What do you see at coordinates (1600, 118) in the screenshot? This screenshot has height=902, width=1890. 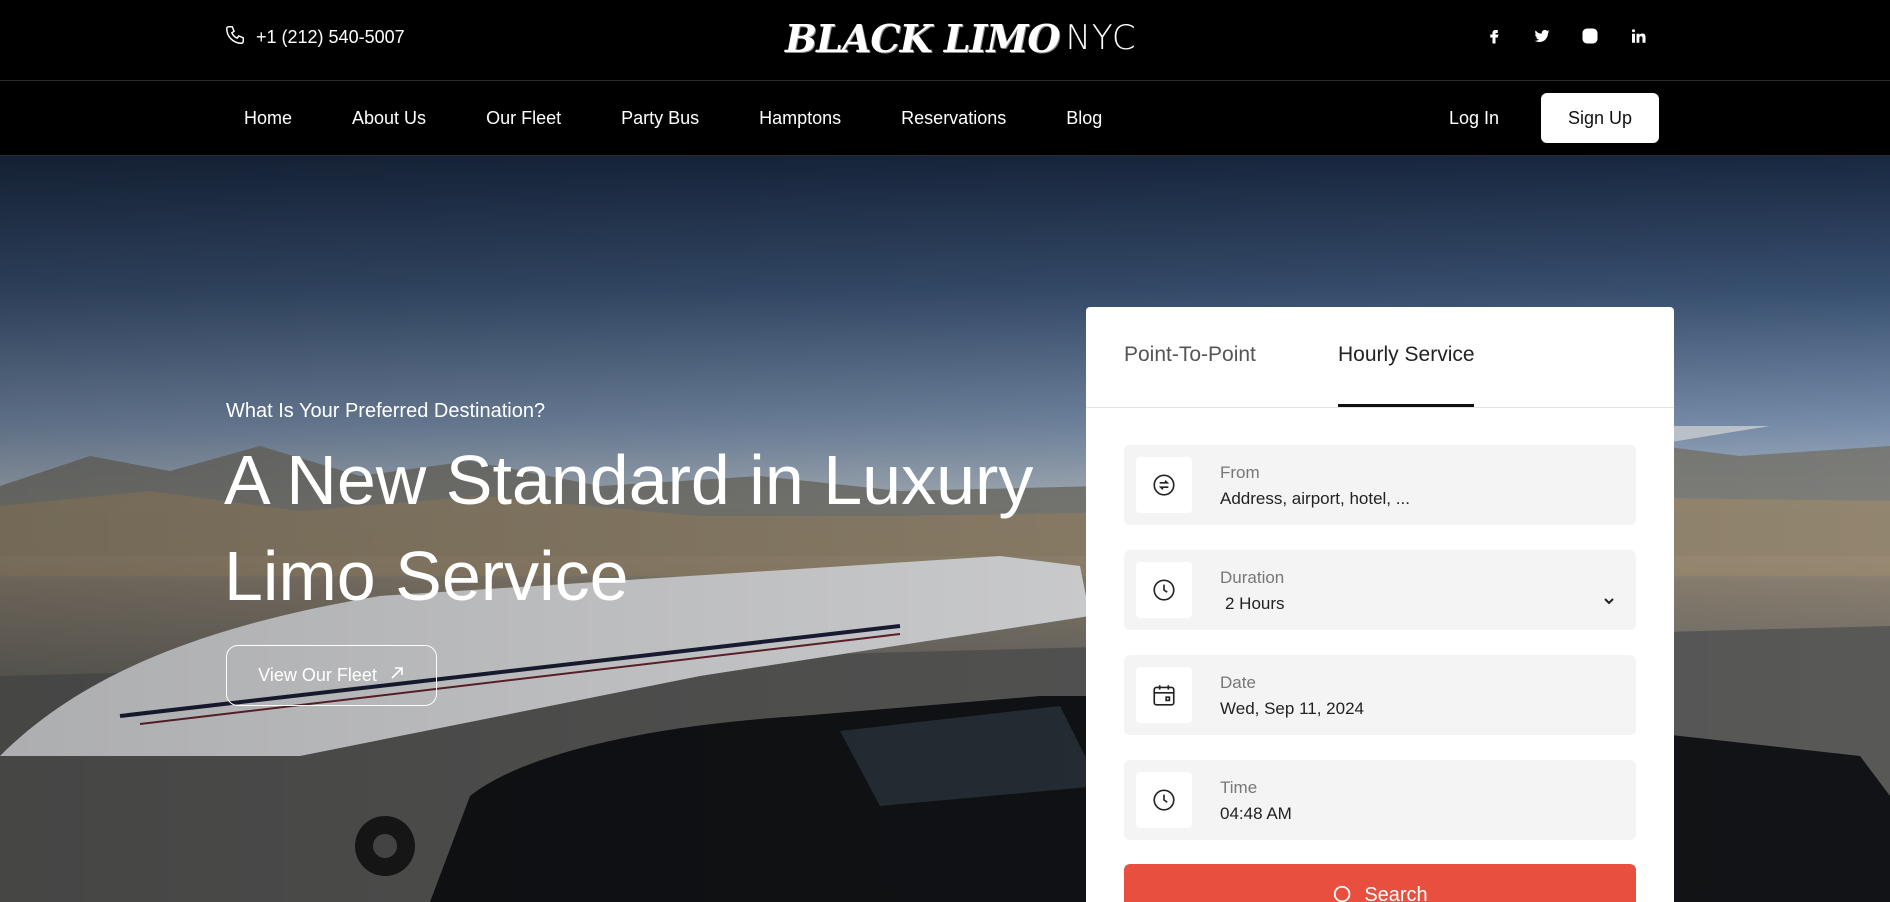 I see `signup-button: Sign Up` at bounding box center [1600, 118].